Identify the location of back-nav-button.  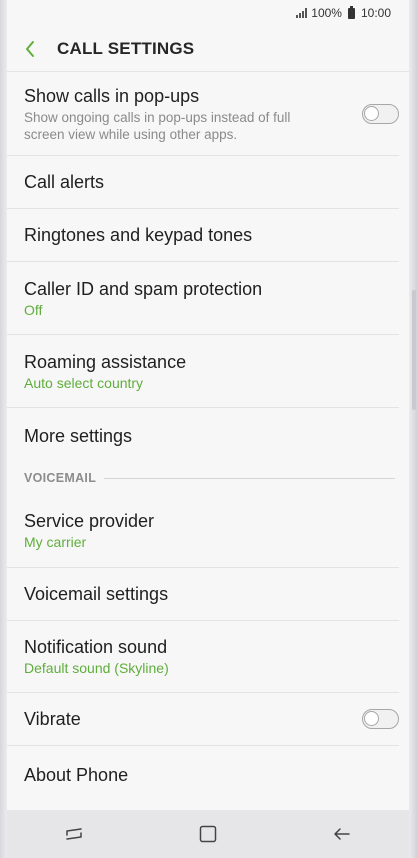
(342, 834).